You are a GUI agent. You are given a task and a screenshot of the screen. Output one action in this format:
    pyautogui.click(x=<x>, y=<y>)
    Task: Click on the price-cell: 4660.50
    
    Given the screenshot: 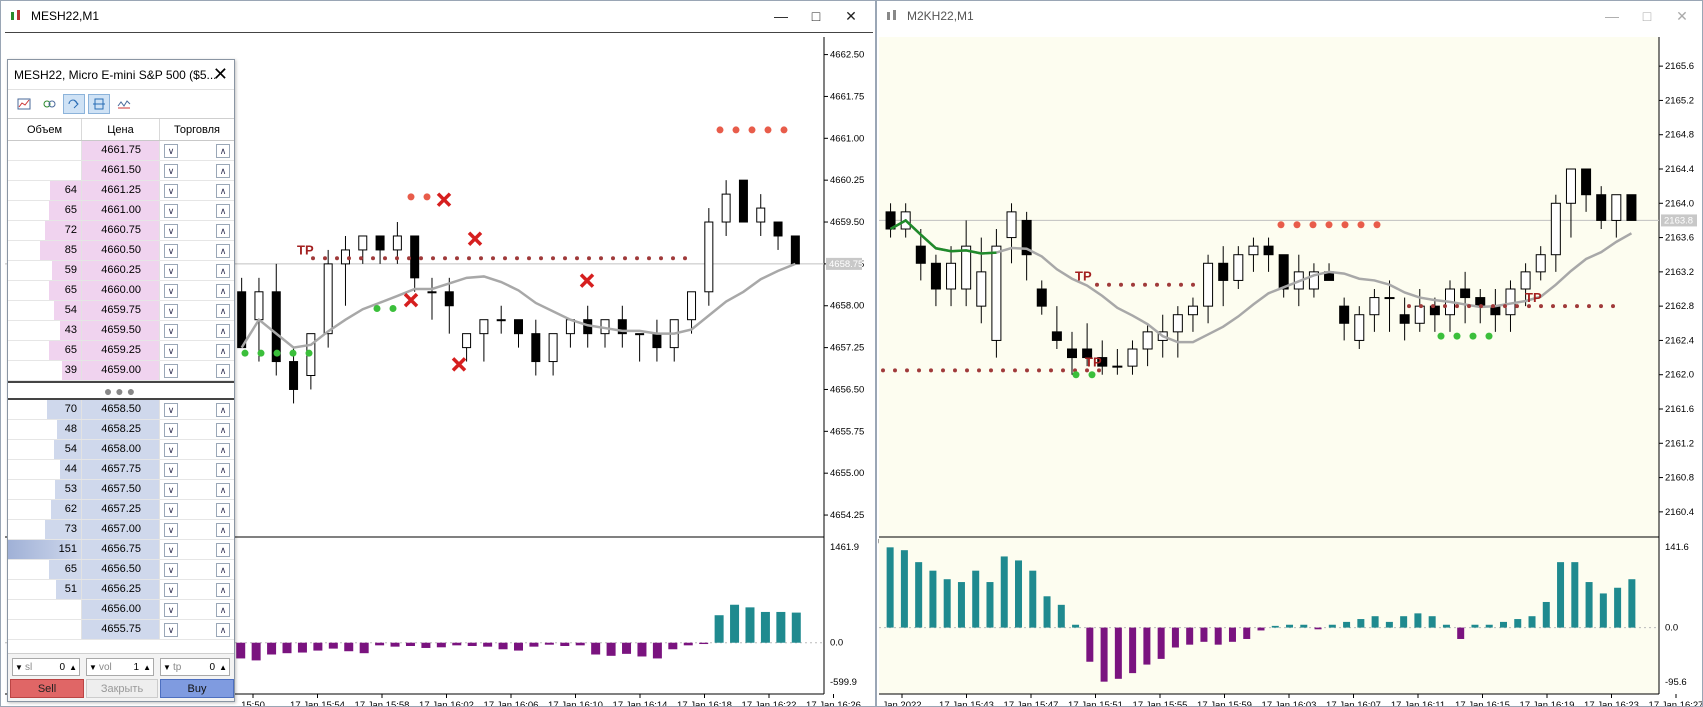 What is the action you would take?
    pyautogui.click(x=121, y=250)
    